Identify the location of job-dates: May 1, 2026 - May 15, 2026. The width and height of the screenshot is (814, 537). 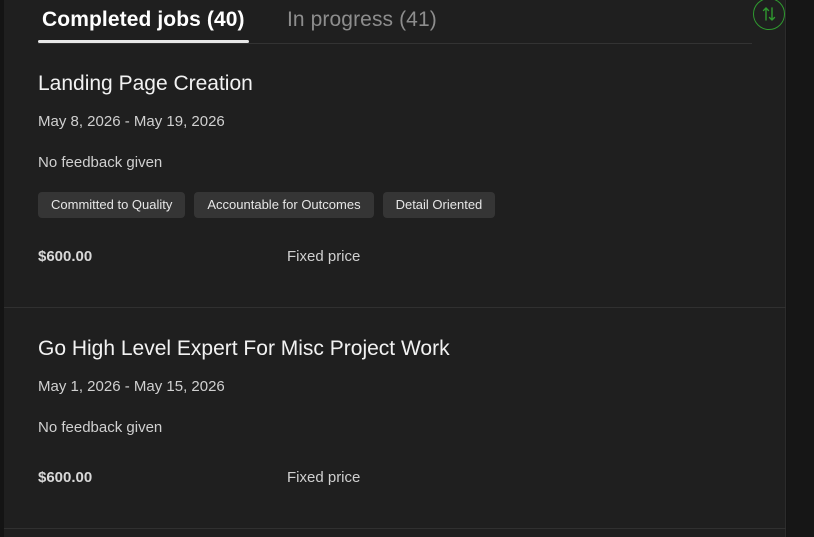
(131, 386).